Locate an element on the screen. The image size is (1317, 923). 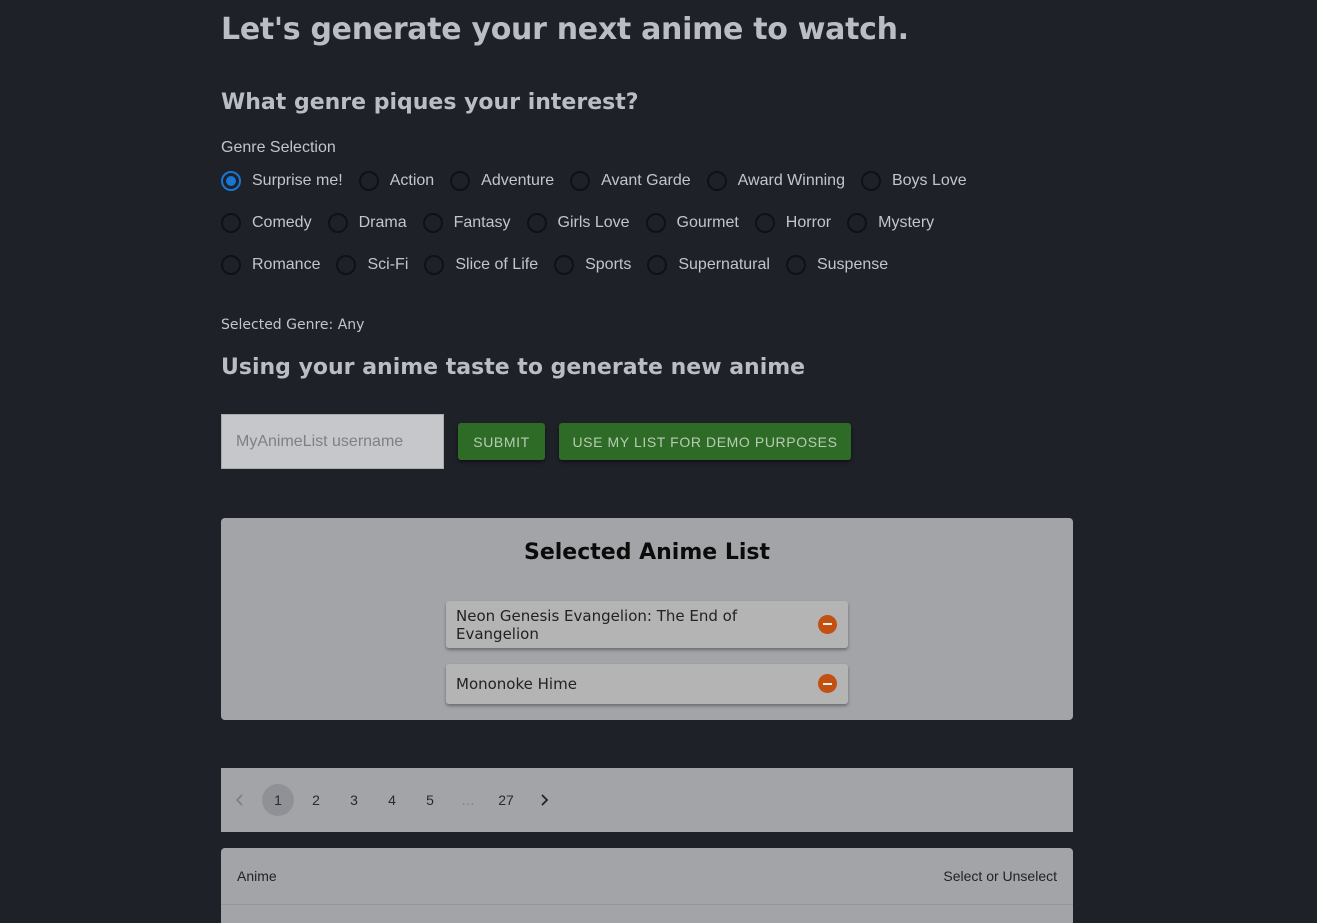
genre-option-award-winning: Award Winning is located at coordinates (775, 181).